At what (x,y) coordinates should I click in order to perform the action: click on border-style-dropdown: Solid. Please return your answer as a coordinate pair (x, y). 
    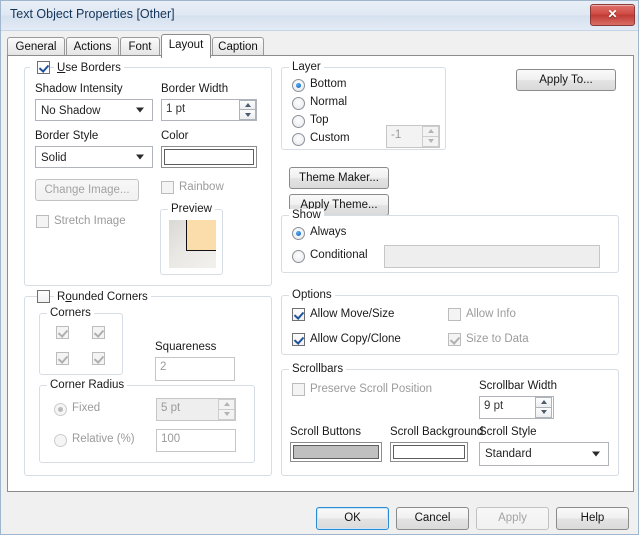
    Looking at the image, I should click on (94, 157).